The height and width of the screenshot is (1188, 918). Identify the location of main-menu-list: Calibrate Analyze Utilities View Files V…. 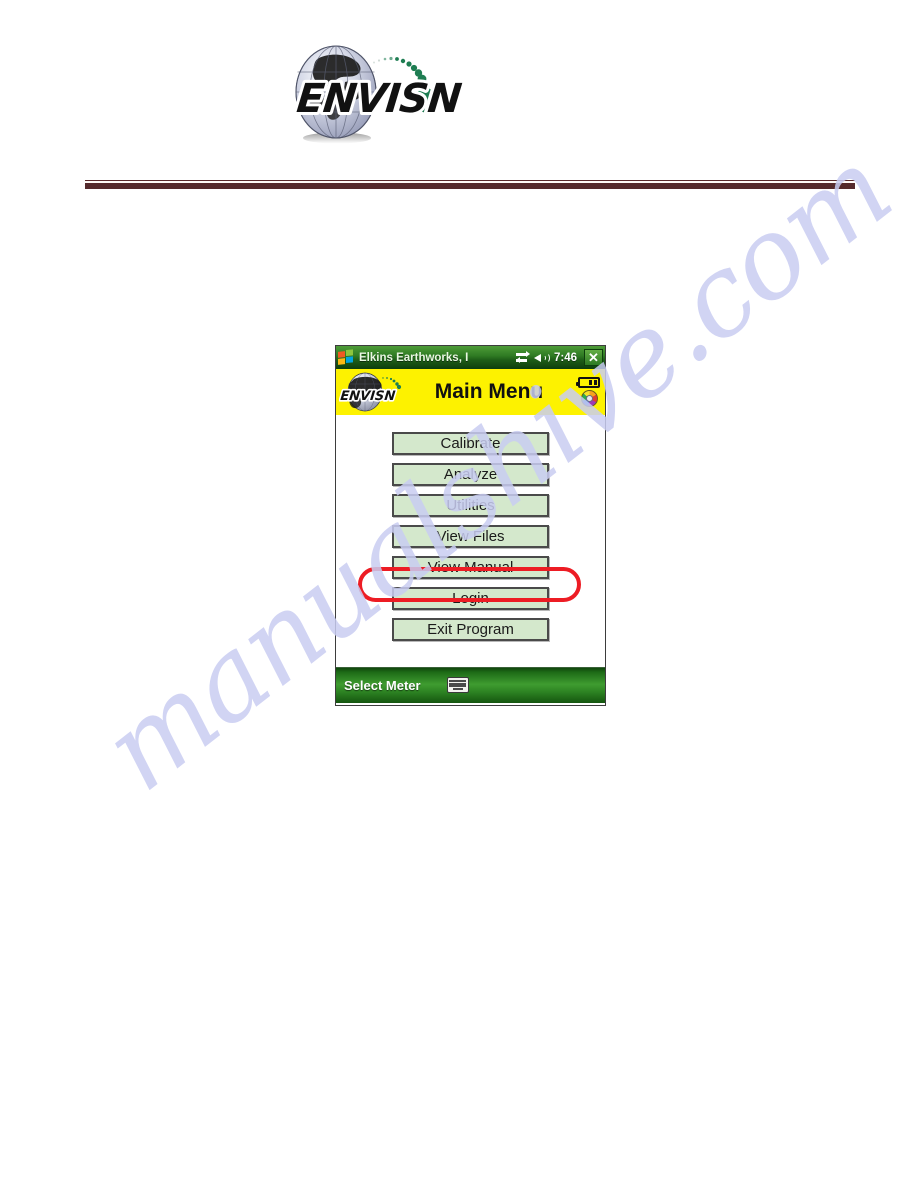
(470, 541).